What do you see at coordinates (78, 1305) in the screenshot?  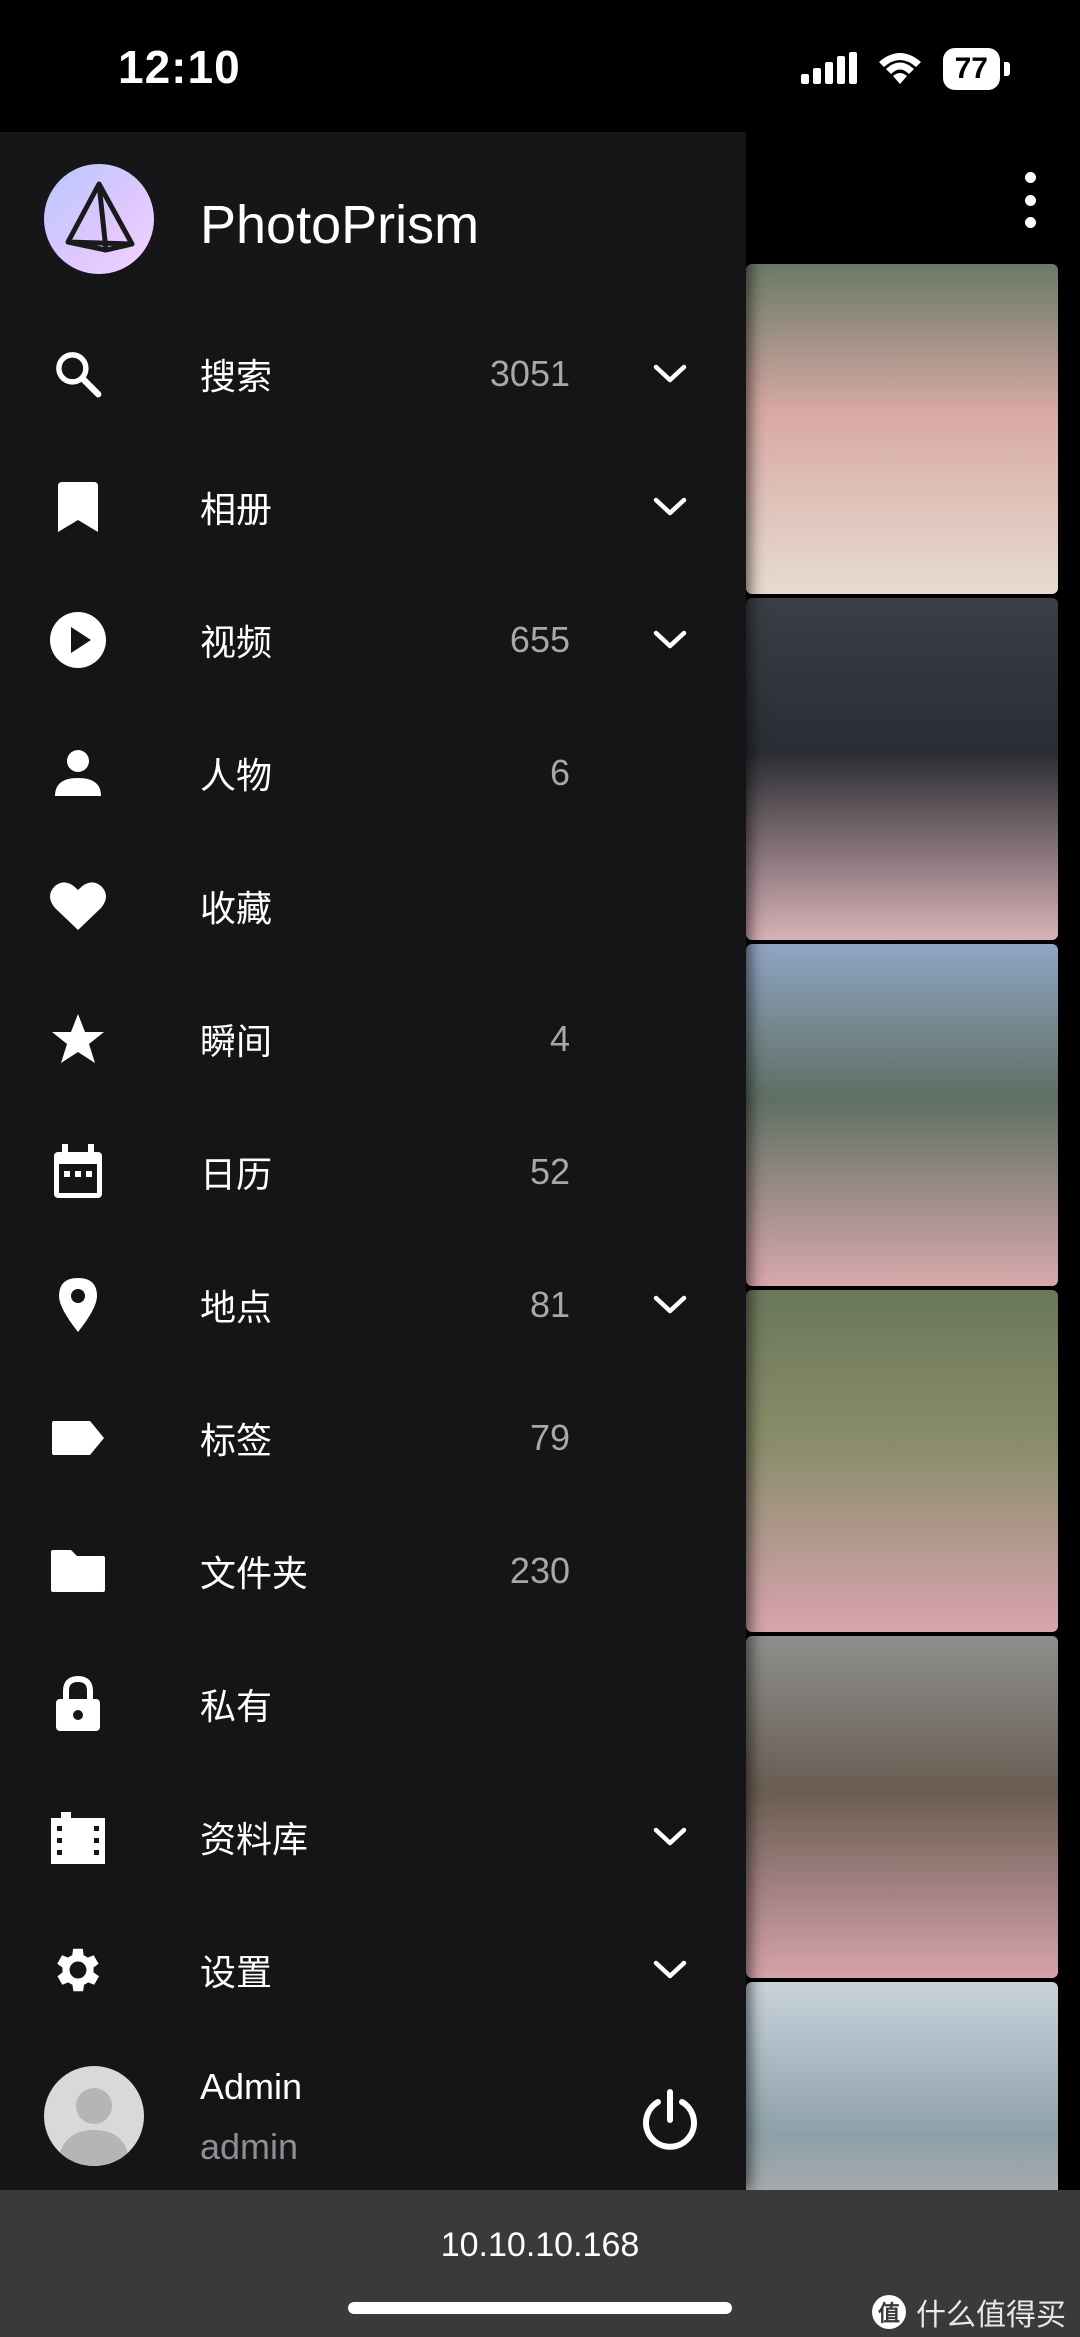 I see `place-pin-icon` at bounding box center [78, 1305].